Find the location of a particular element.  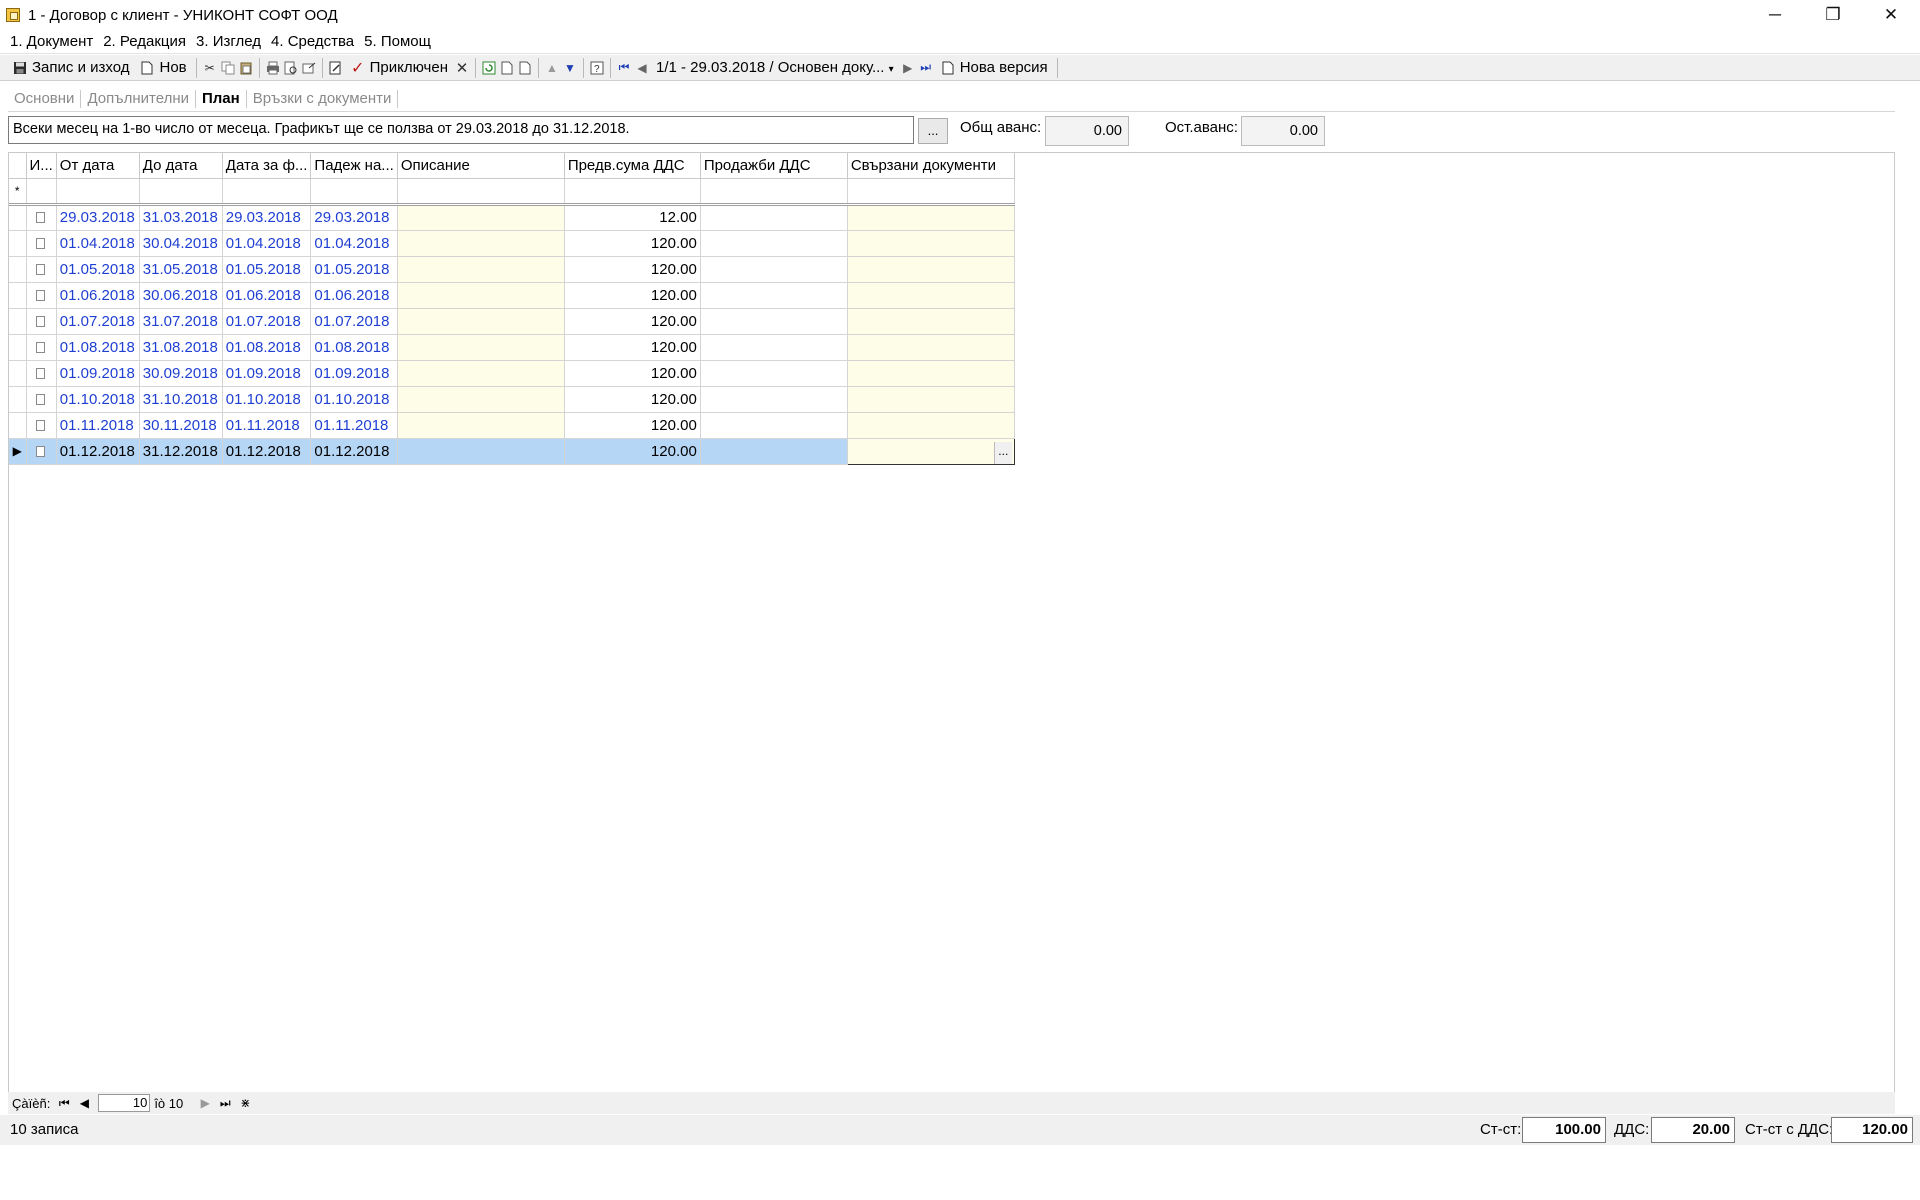

document-version-selector: 1/1 - 29.03.2018 / Основен доку... ▾ is located at coordinates (775, 67).